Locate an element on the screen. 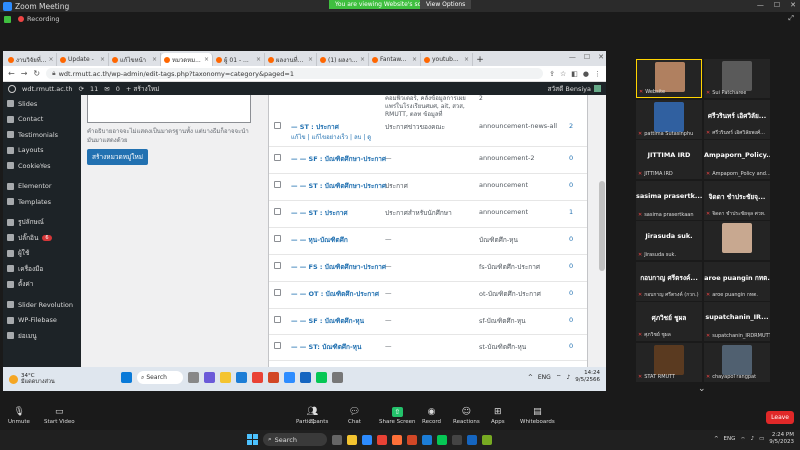 The image size is (800, 450). wp-site-link: wdt.rmutt.ac.th is located at coordinates (47, 89).